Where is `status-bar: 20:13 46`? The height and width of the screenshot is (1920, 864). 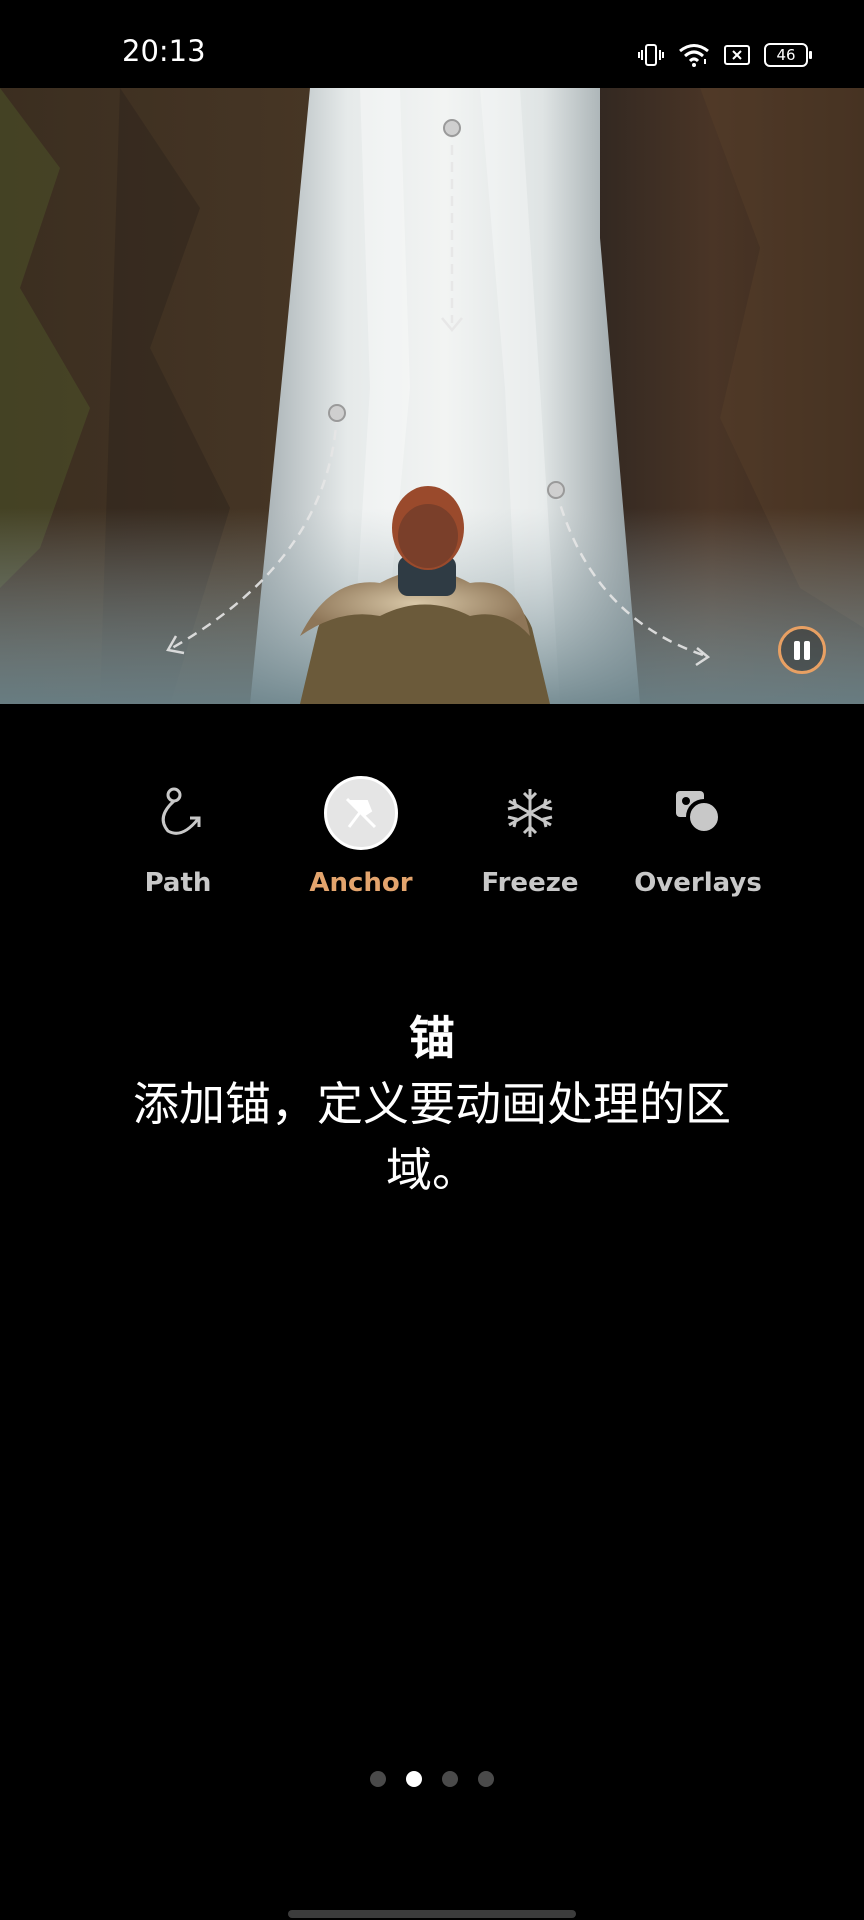 status-bar: 20:13 46 is located at coordinates (432, 44).